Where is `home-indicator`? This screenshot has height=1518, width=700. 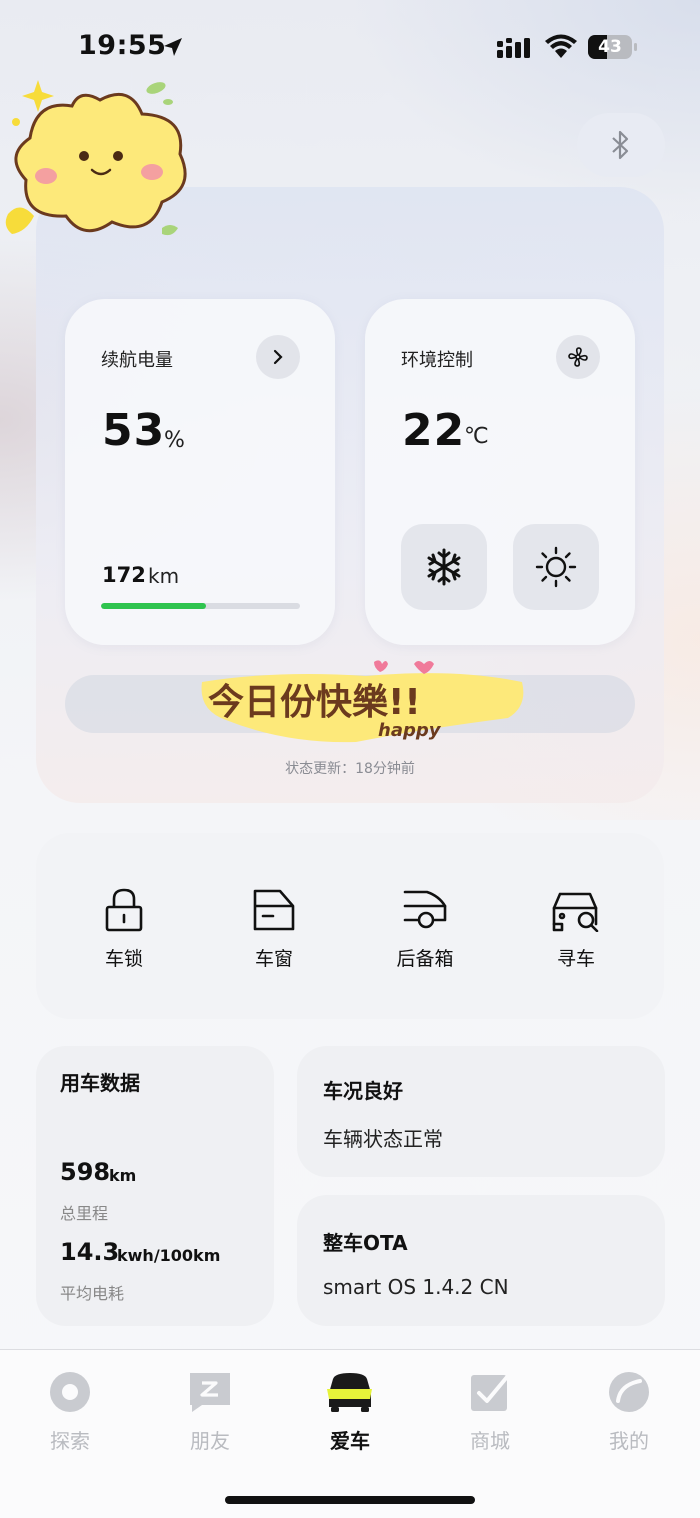 home-indicator is located at coordinates (350, 1500).